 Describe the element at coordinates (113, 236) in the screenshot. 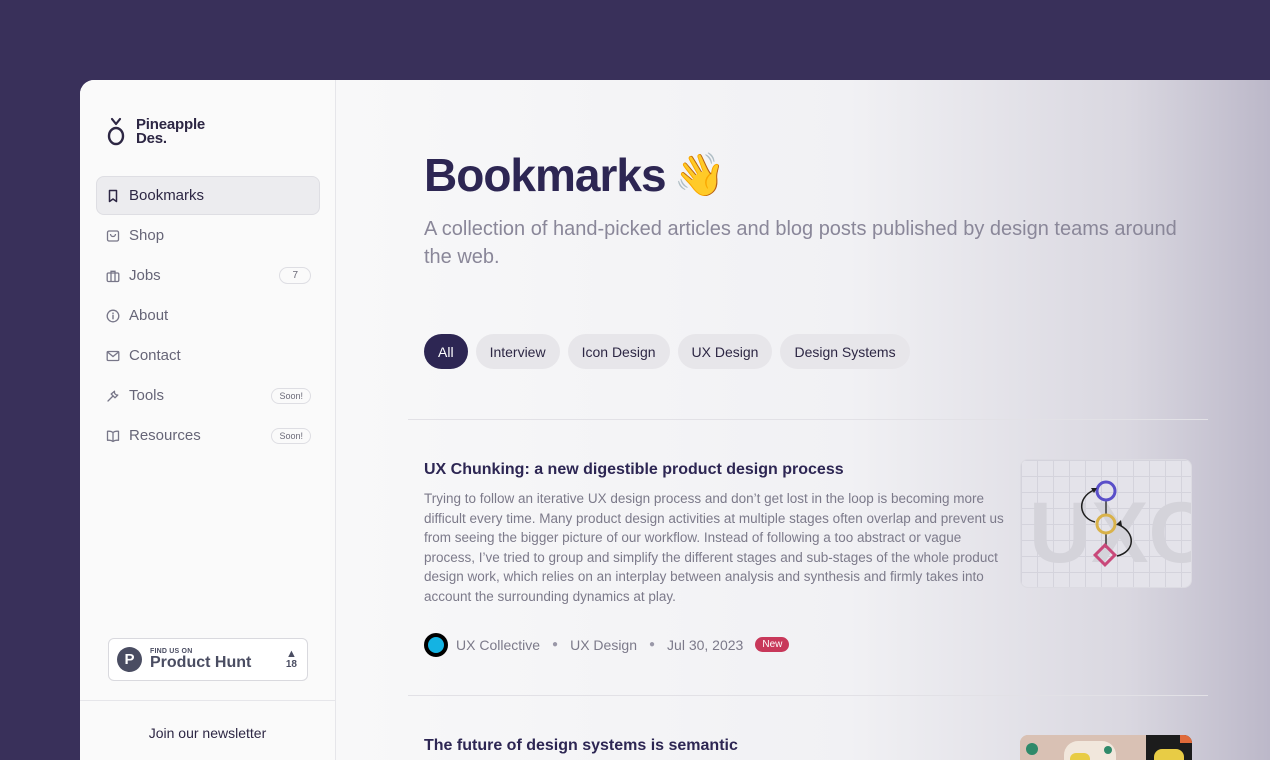

I see `shop-icon` at that location.